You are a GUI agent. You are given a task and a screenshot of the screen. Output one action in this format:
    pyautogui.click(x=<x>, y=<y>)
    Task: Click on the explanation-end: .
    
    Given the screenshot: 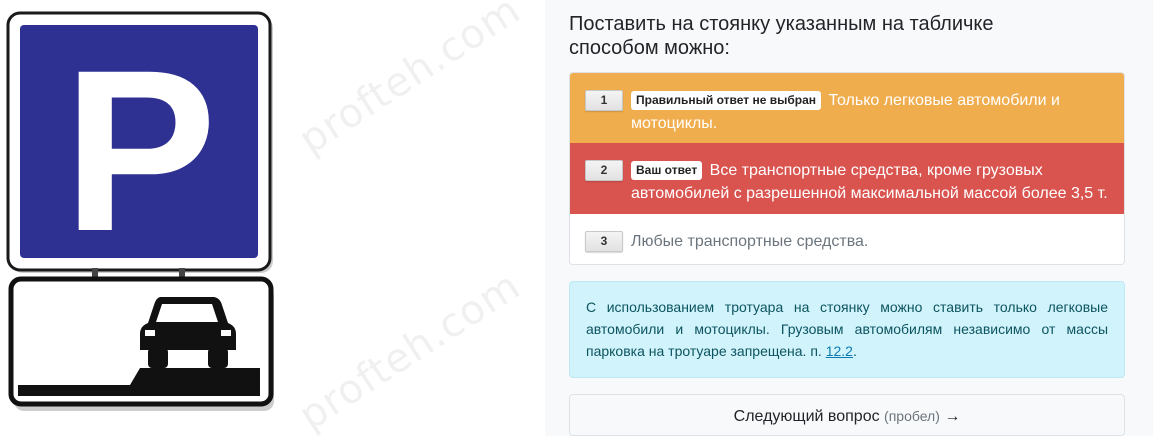 What is the action you would take?
    pyautogui.click(x=854, y=351)
    